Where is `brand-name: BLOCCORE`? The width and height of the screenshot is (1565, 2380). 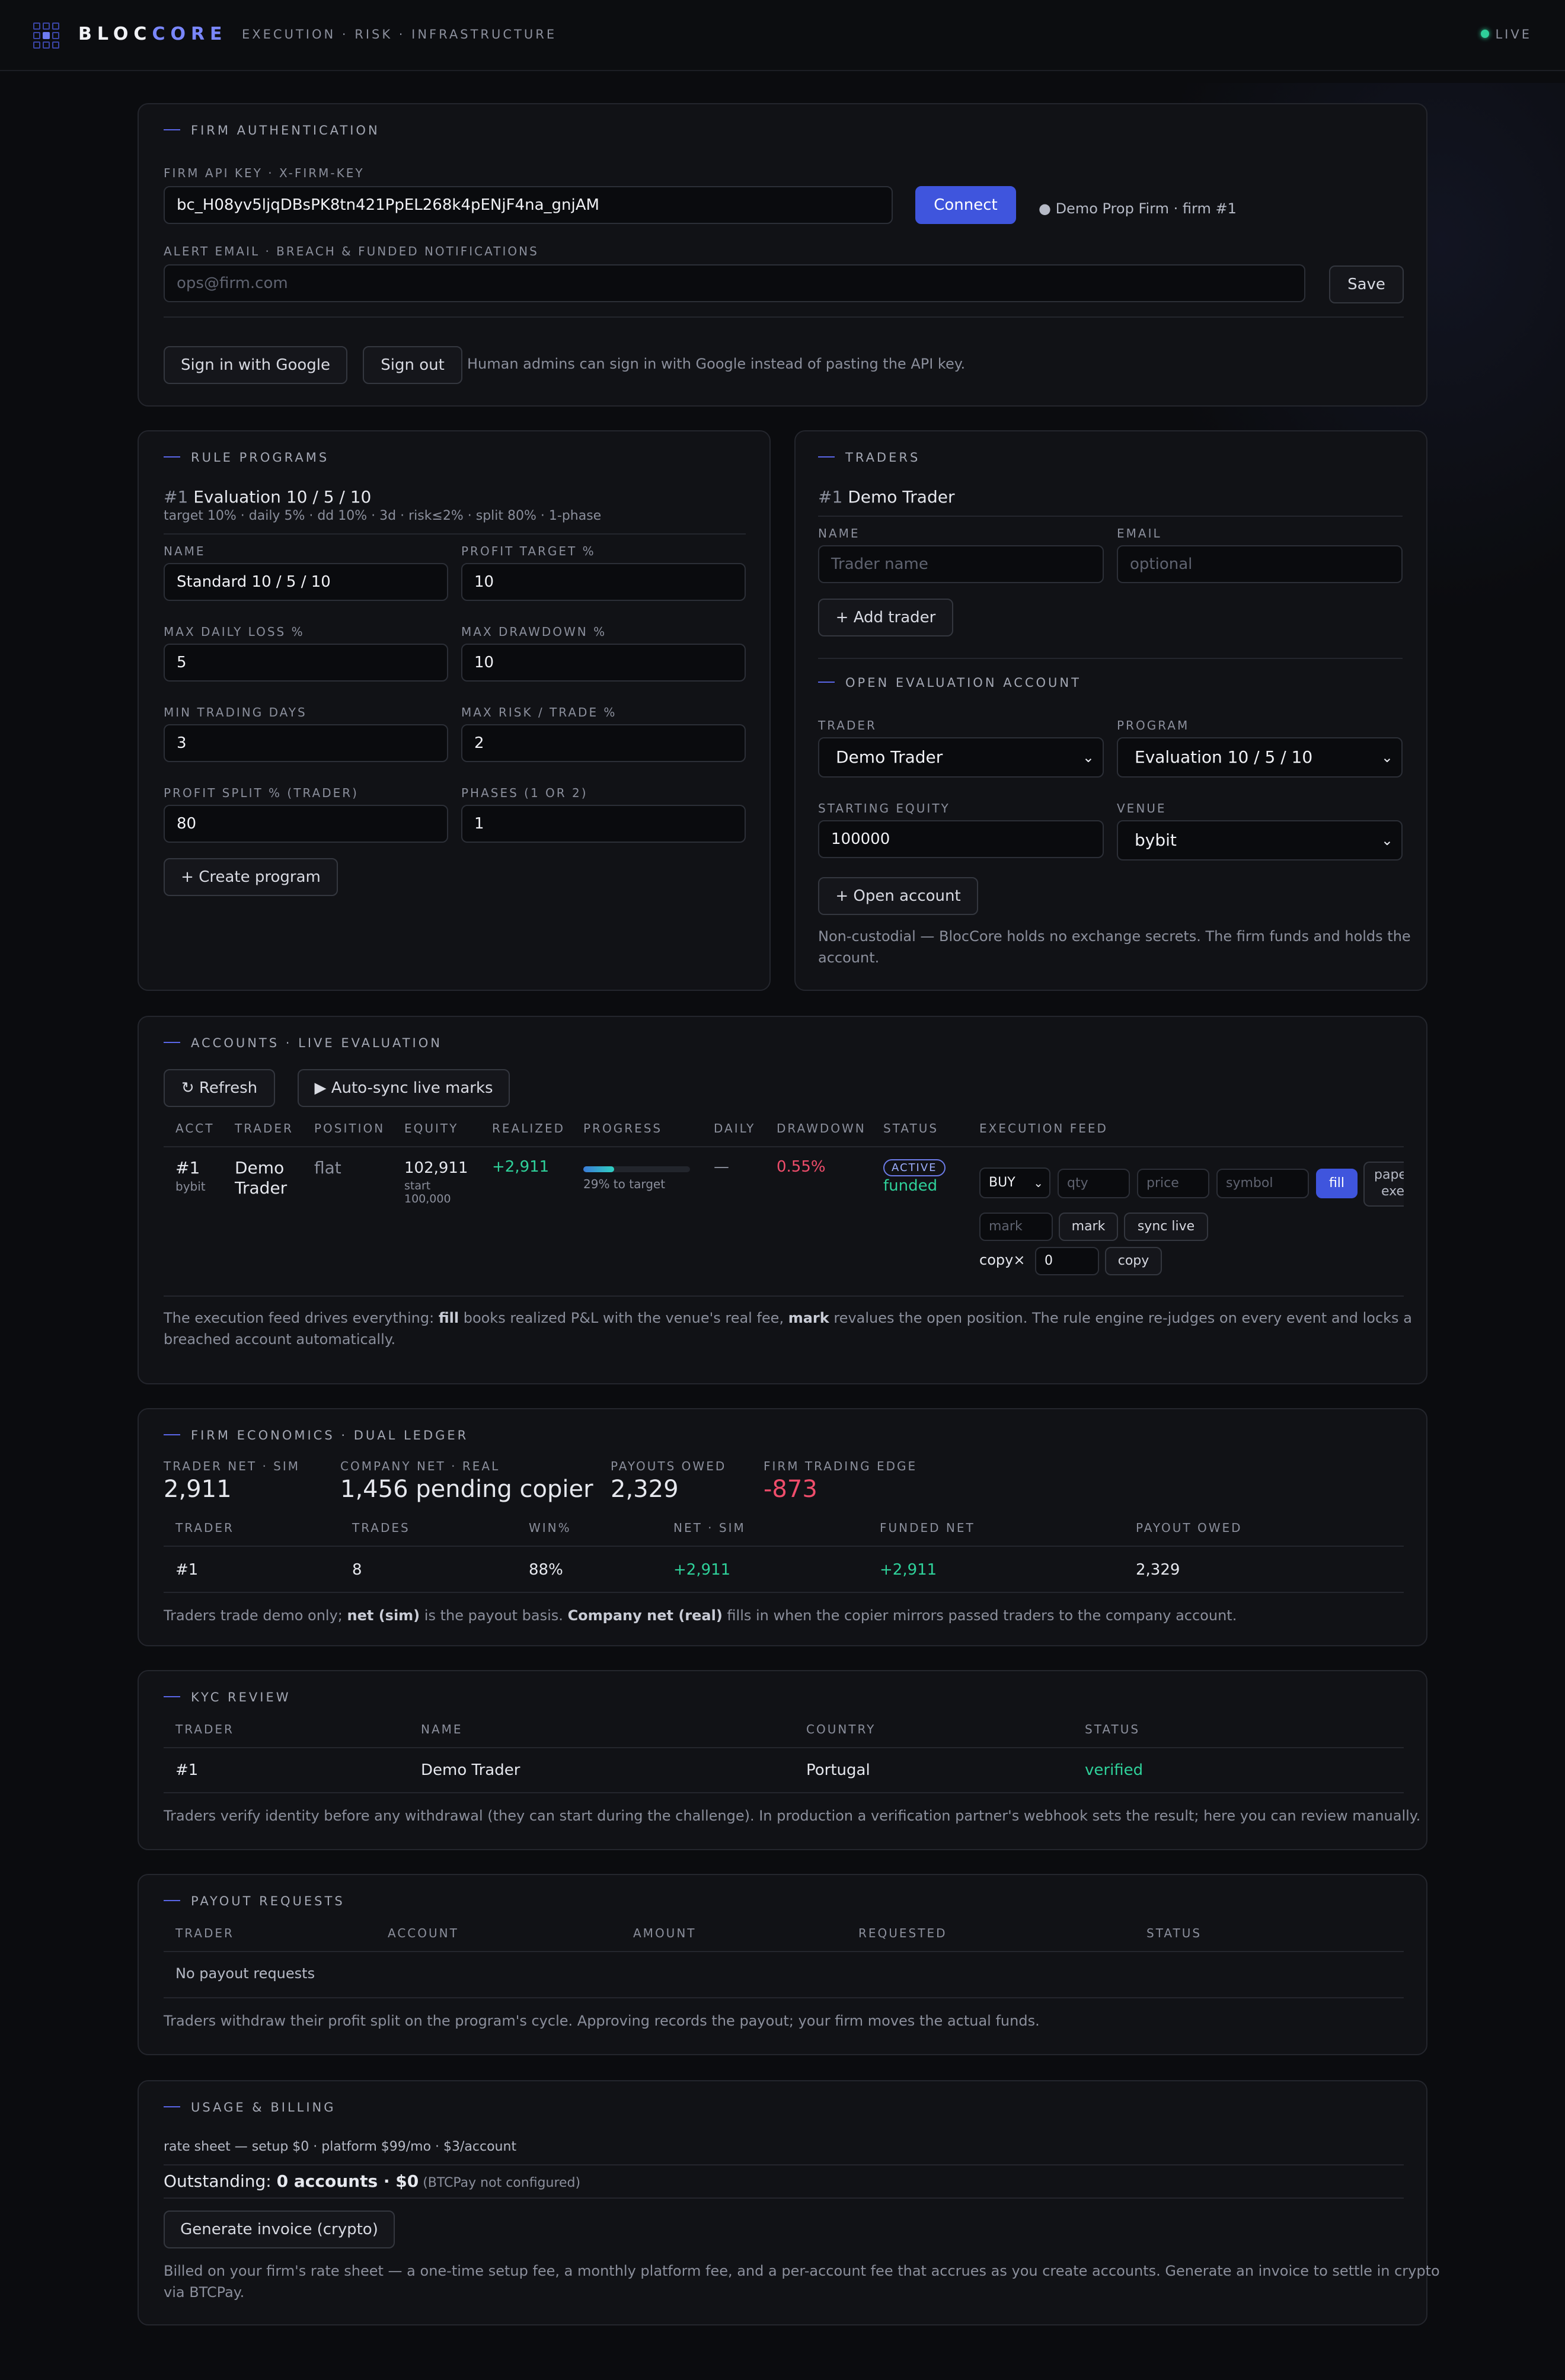 brand-name: BLOCCORE is located at coordinates (153, 34).